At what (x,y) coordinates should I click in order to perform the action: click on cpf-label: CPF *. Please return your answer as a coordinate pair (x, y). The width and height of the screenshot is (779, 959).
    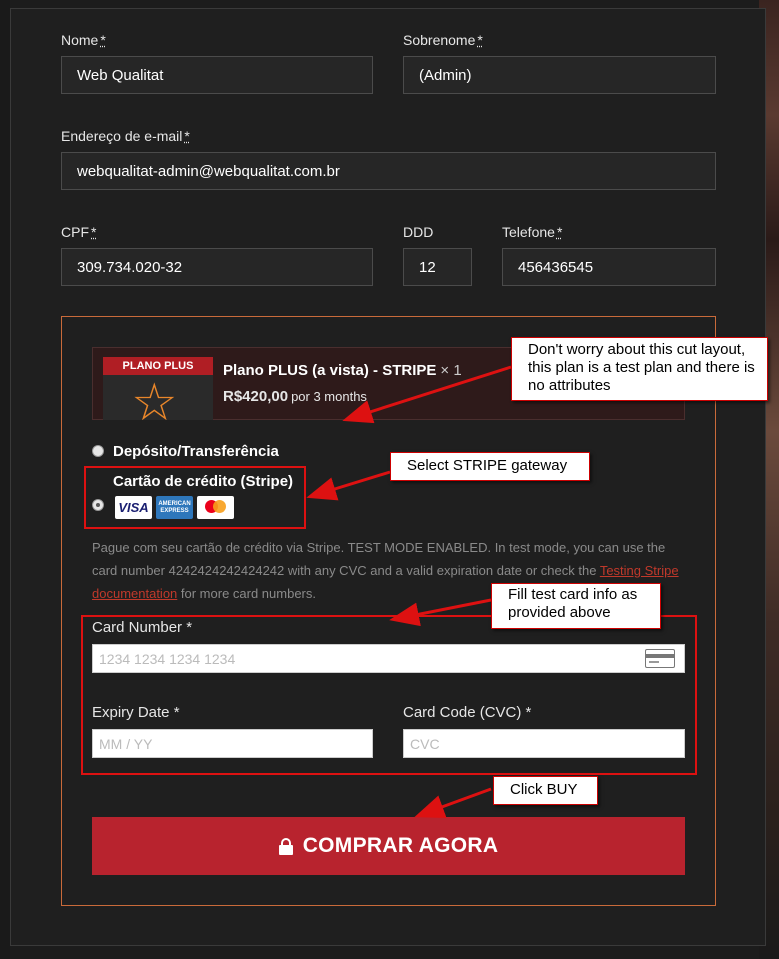
    Looking at the image, I should click on (79, 232).